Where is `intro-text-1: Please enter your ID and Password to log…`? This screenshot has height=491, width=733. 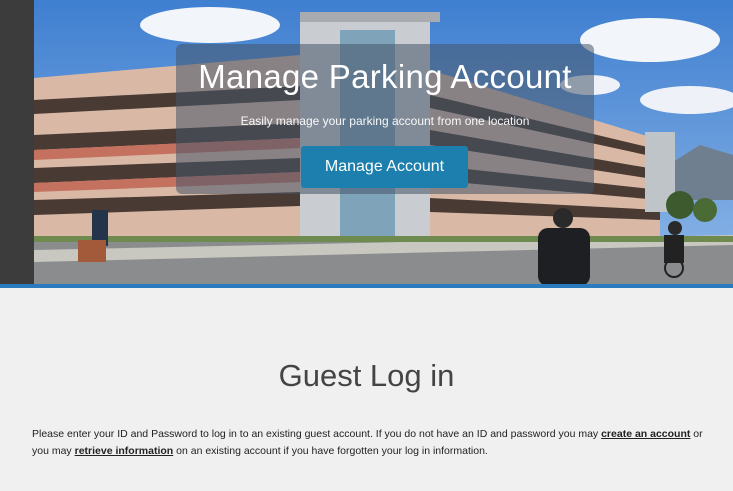
intro-text-1: Please enter your ID and Password to log… is located at coordinates (317, 434).